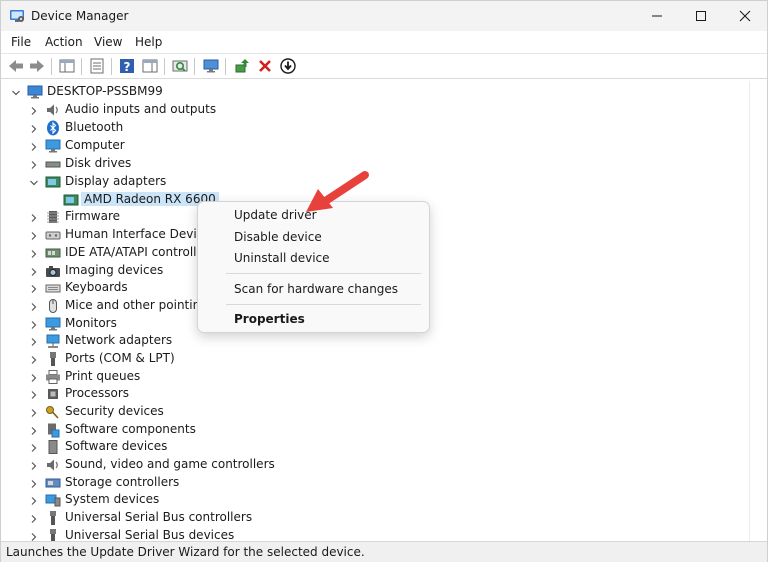  What do you see at coordinates (373, 377) in the screenshot?
I see `tree-category: Print queues` at bounding box center [373, 377].